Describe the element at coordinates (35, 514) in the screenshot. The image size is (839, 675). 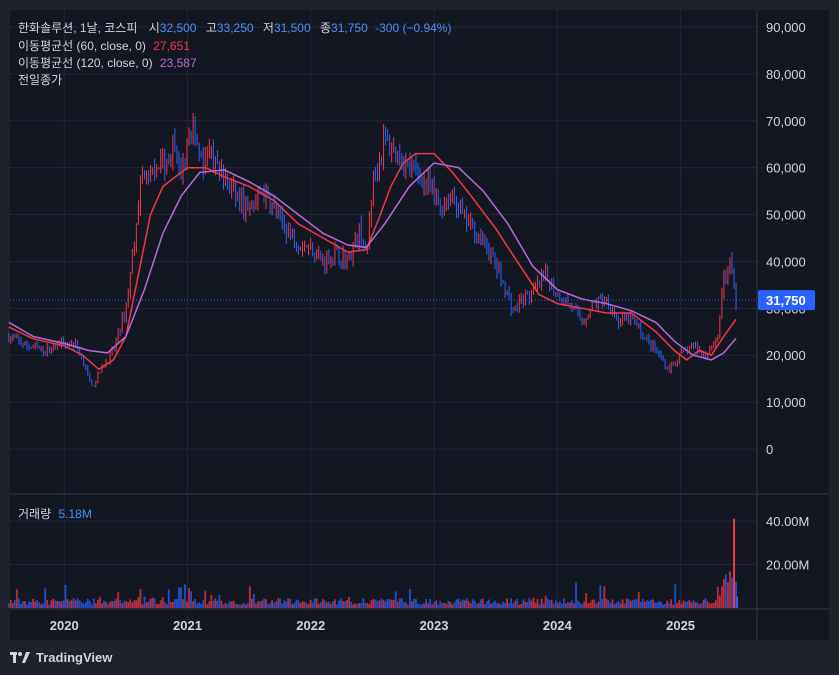
I see `volume-label: 거래량` at that location.